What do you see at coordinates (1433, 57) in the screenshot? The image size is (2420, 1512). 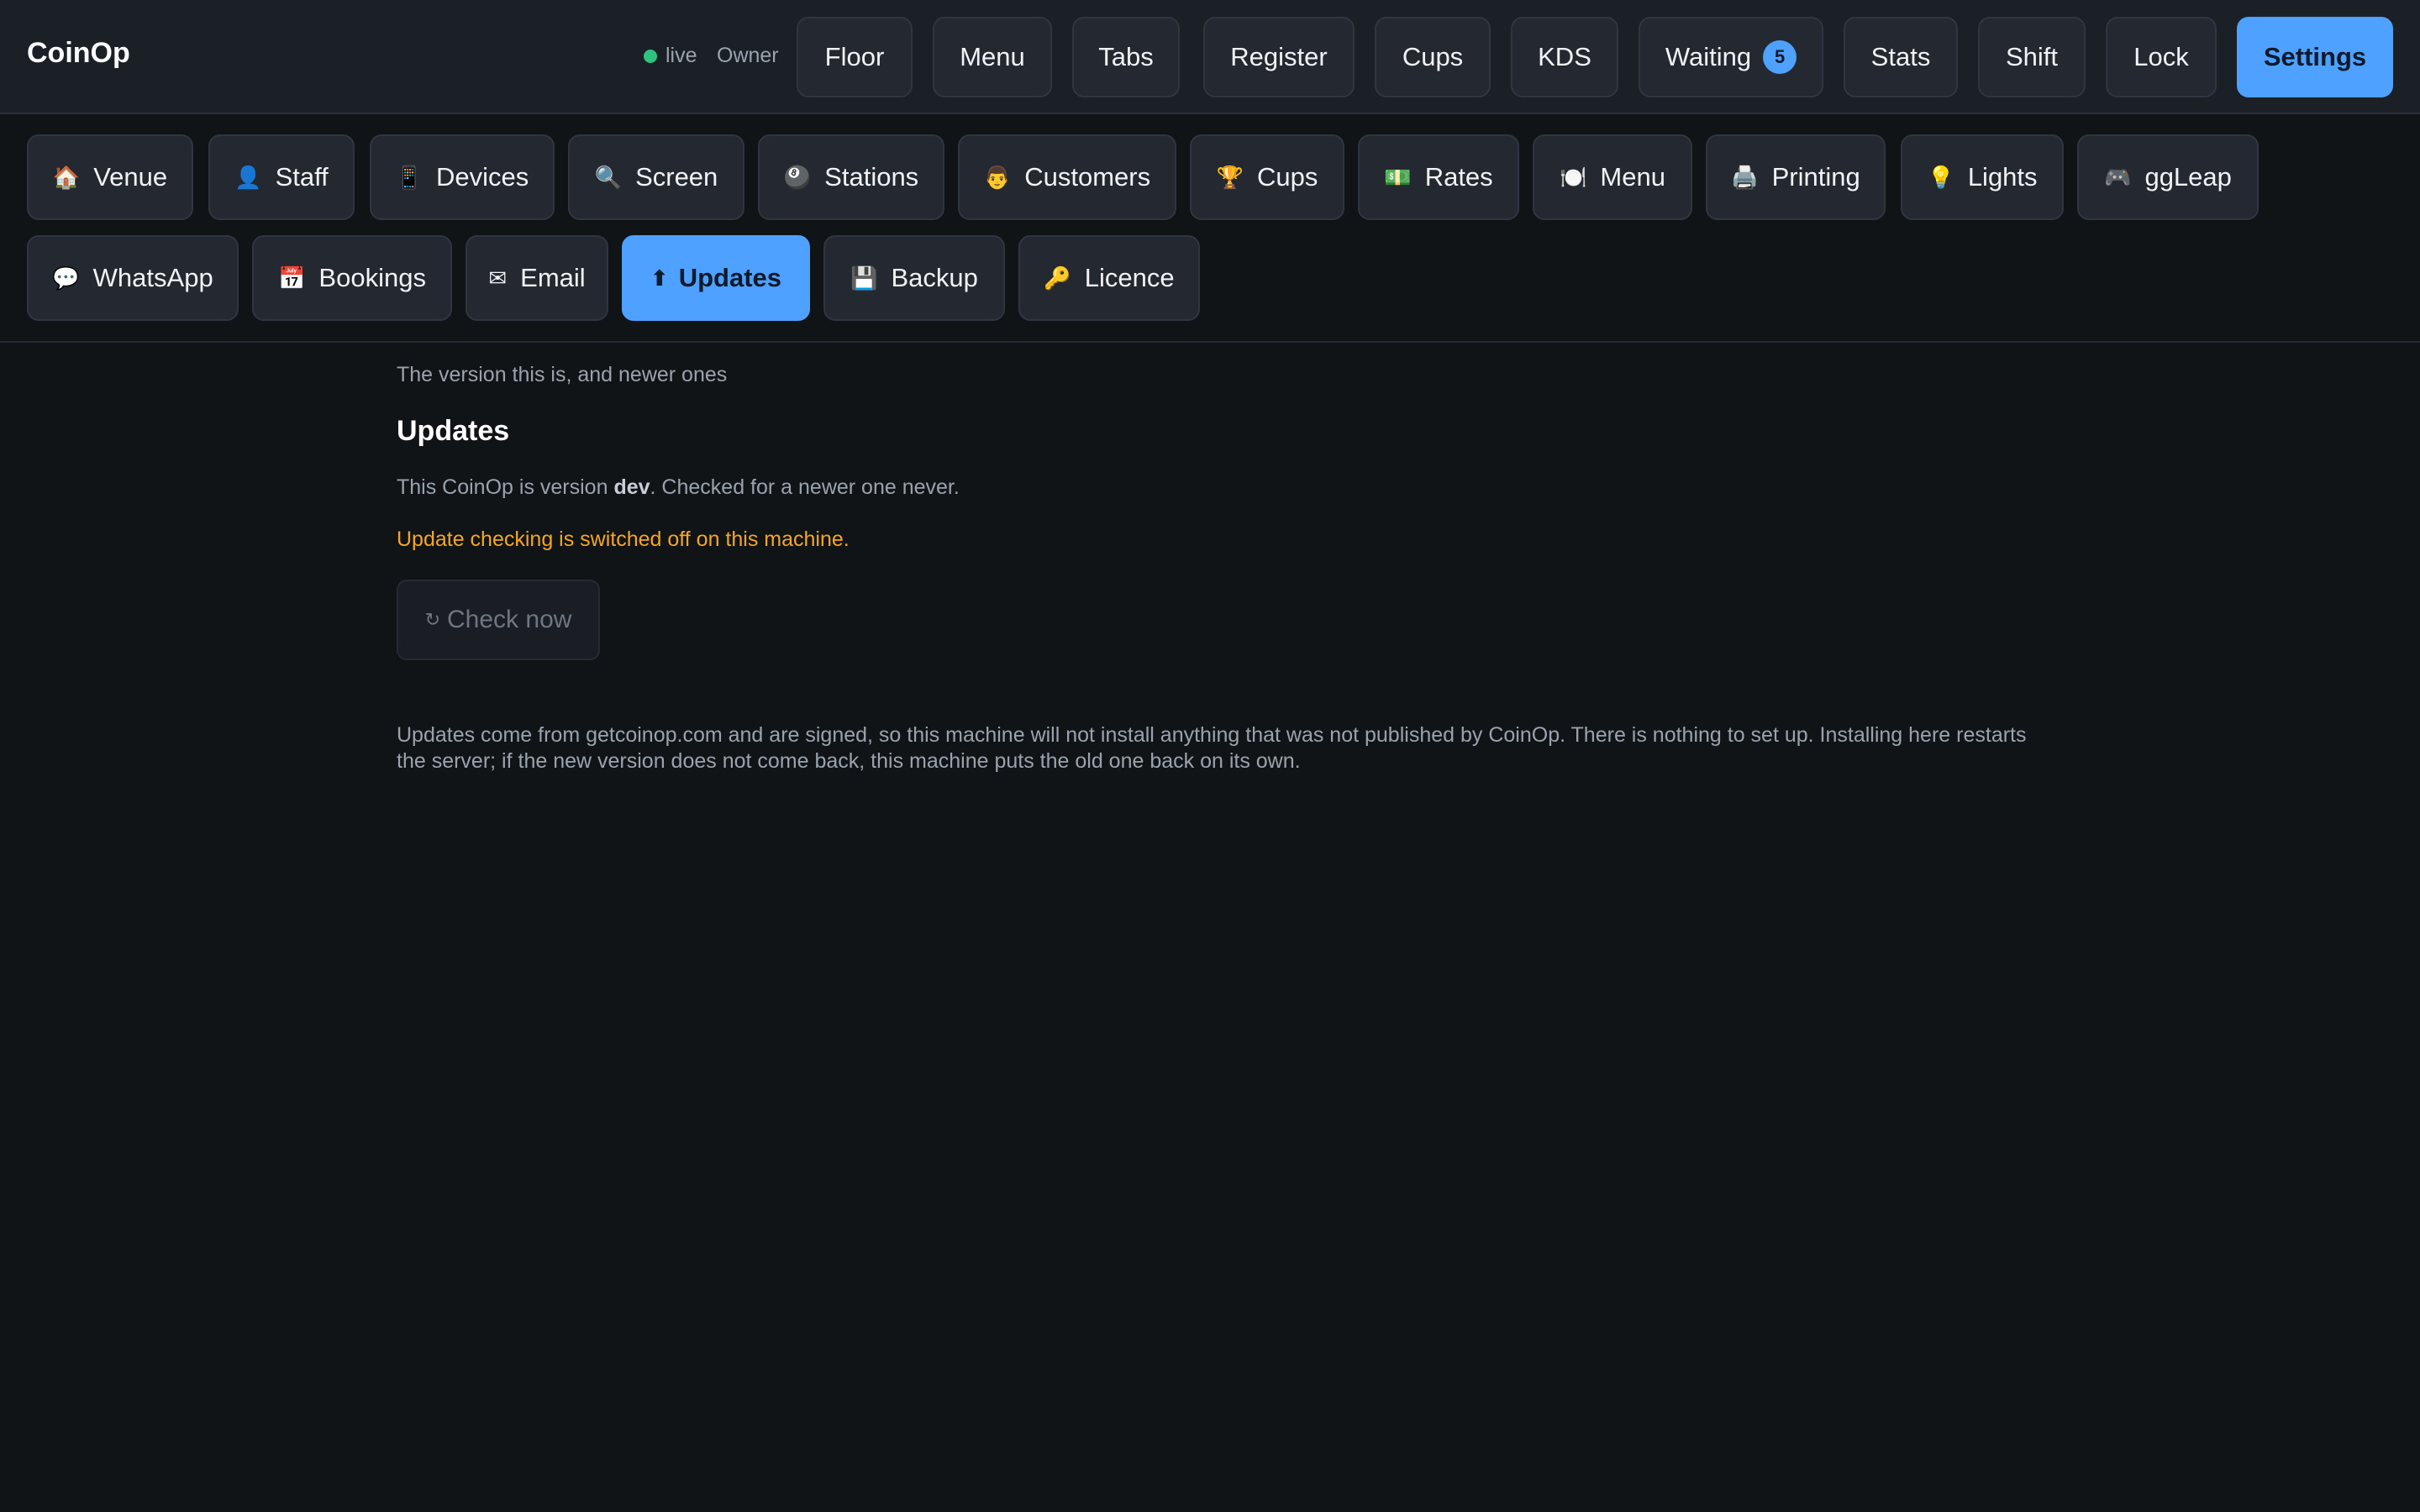 I see `nav-cups: Cups` at bounding box center [1433, 57].